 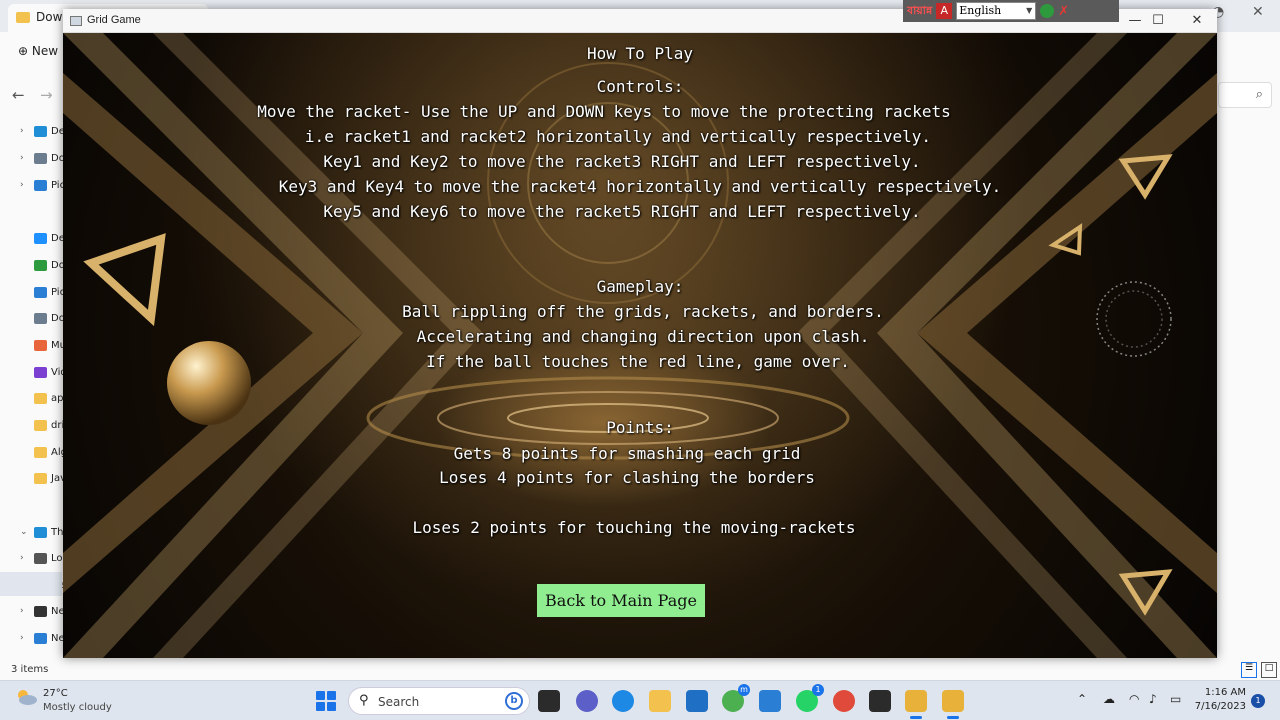 I want to click on sidebar-selection-highlight, so click(x=31, y=584).